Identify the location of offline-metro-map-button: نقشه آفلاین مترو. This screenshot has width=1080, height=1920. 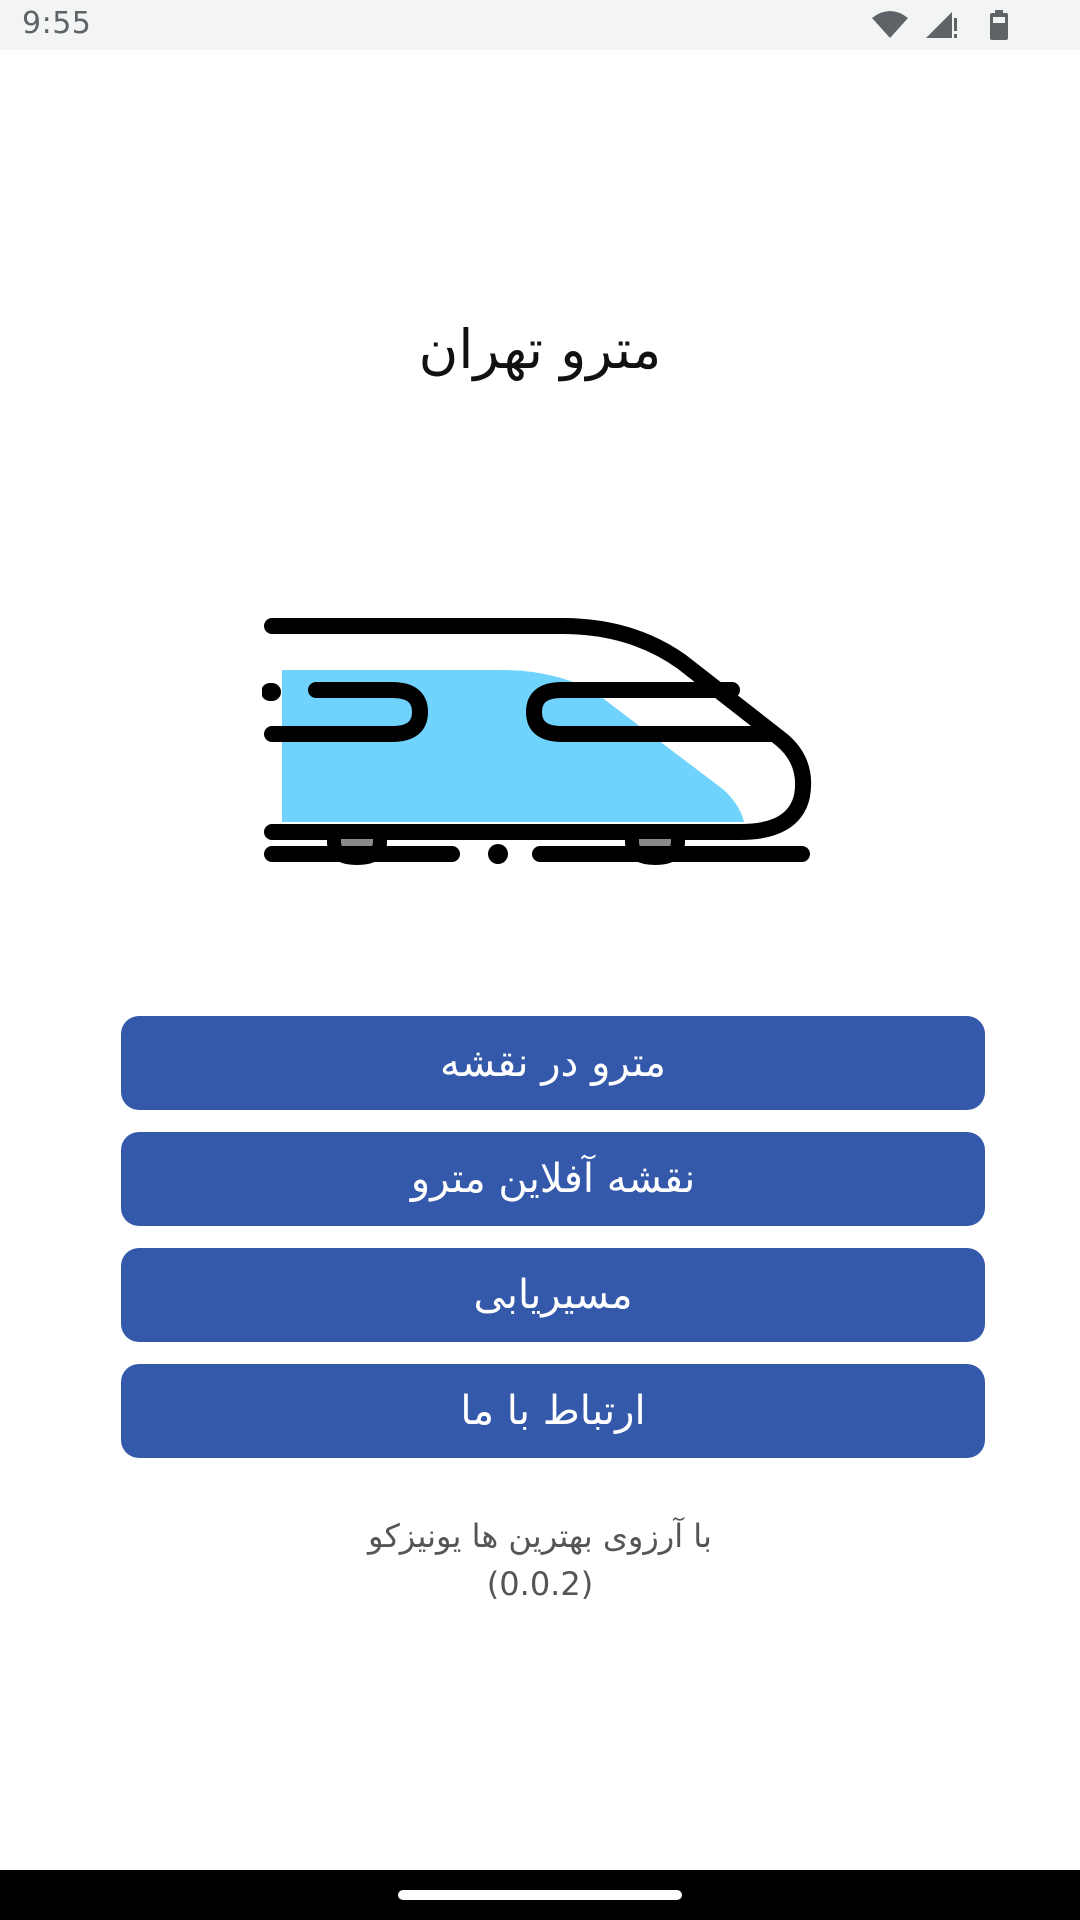
(553, 1179).